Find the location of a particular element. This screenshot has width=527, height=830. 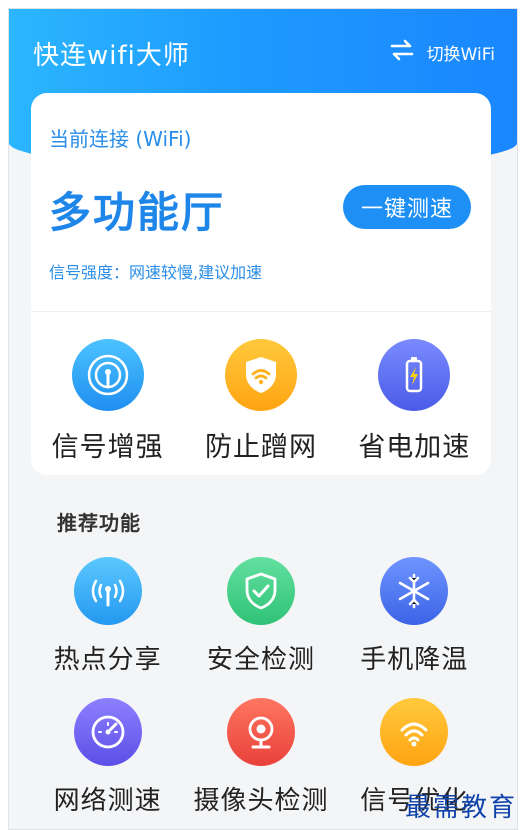

battery-icon is located at coordinates (414, 375).